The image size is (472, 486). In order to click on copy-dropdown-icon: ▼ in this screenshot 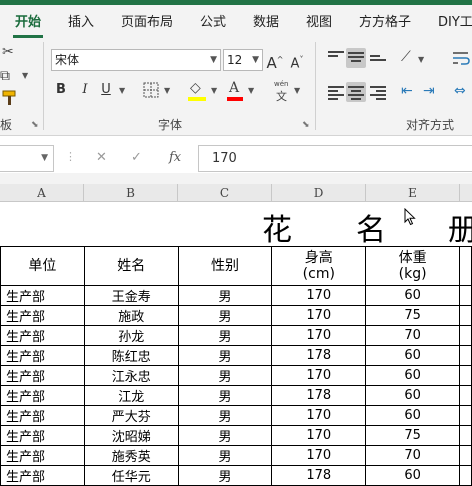, I will do `click(25, 75)`.